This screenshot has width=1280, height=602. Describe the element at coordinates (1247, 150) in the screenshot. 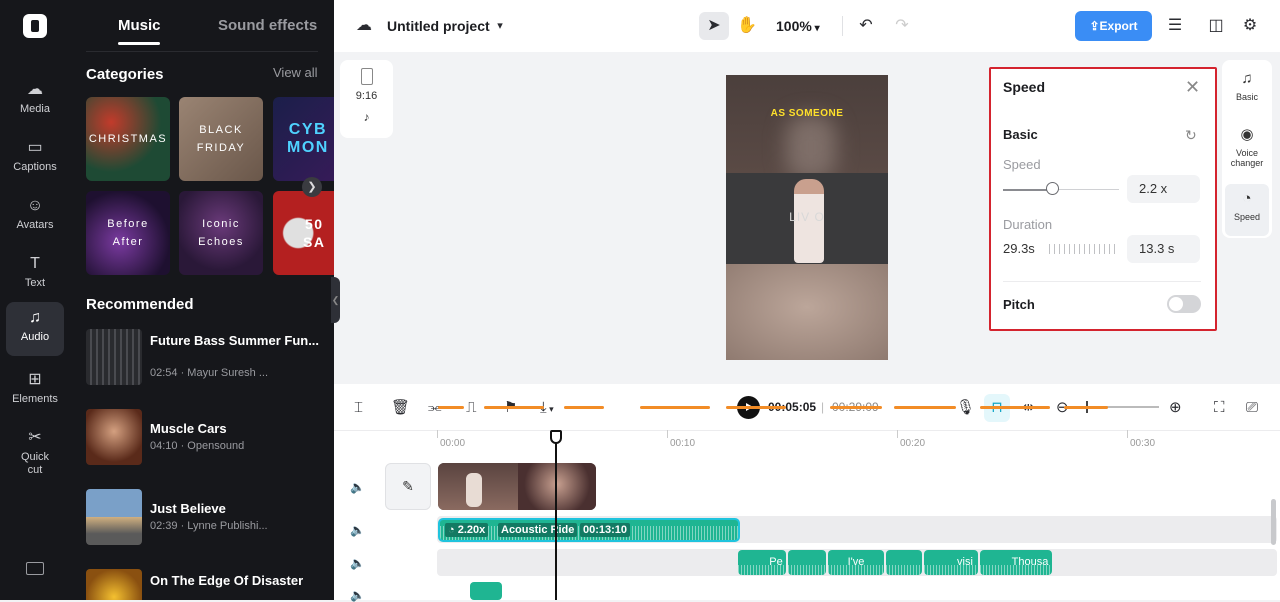

I see `tool-voice-changer: ◉ Voice changer` at that location.